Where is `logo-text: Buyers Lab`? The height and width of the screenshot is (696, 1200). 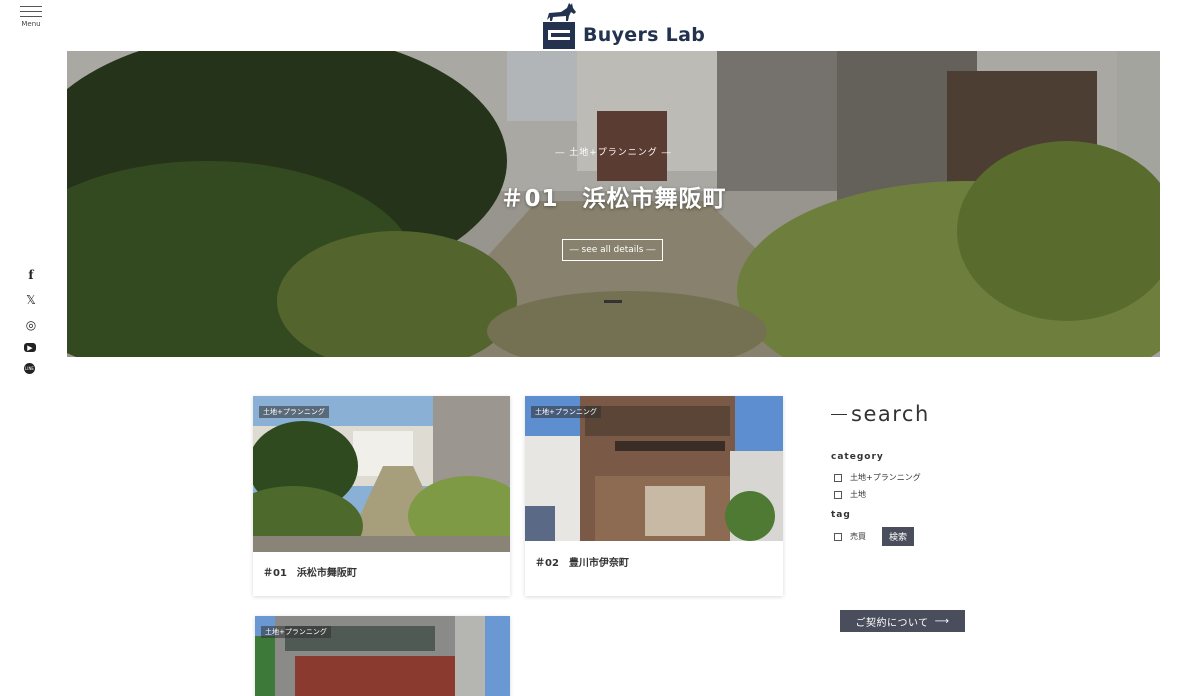
logo-text: Buyers Lab is located at coordinates (644, 35).